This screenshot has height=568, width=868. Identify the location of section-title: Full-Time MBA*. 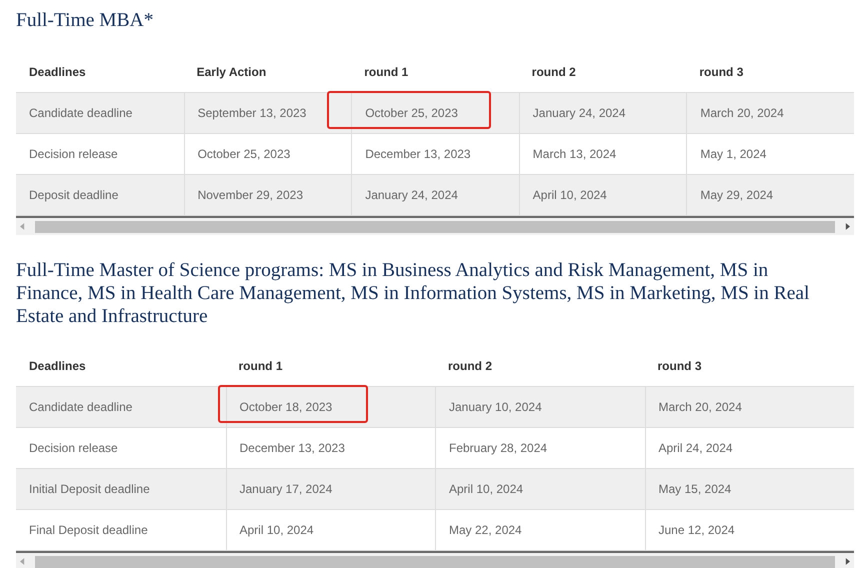
(85, 21).